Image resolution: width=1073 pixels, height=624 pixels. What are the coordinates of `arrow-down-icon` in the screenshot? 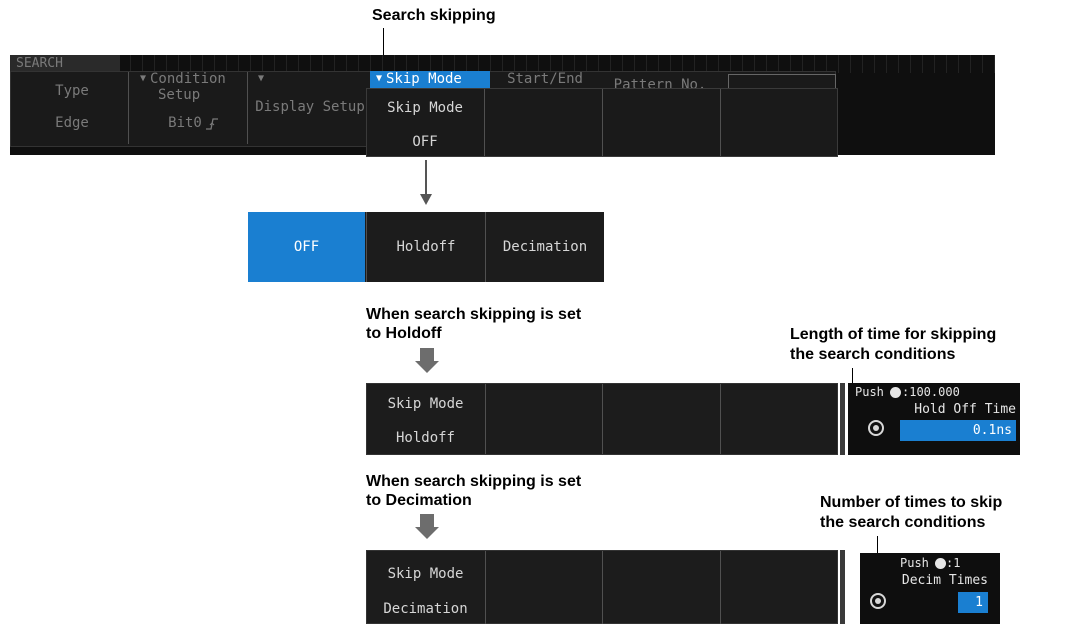 It's located at (426, 199).